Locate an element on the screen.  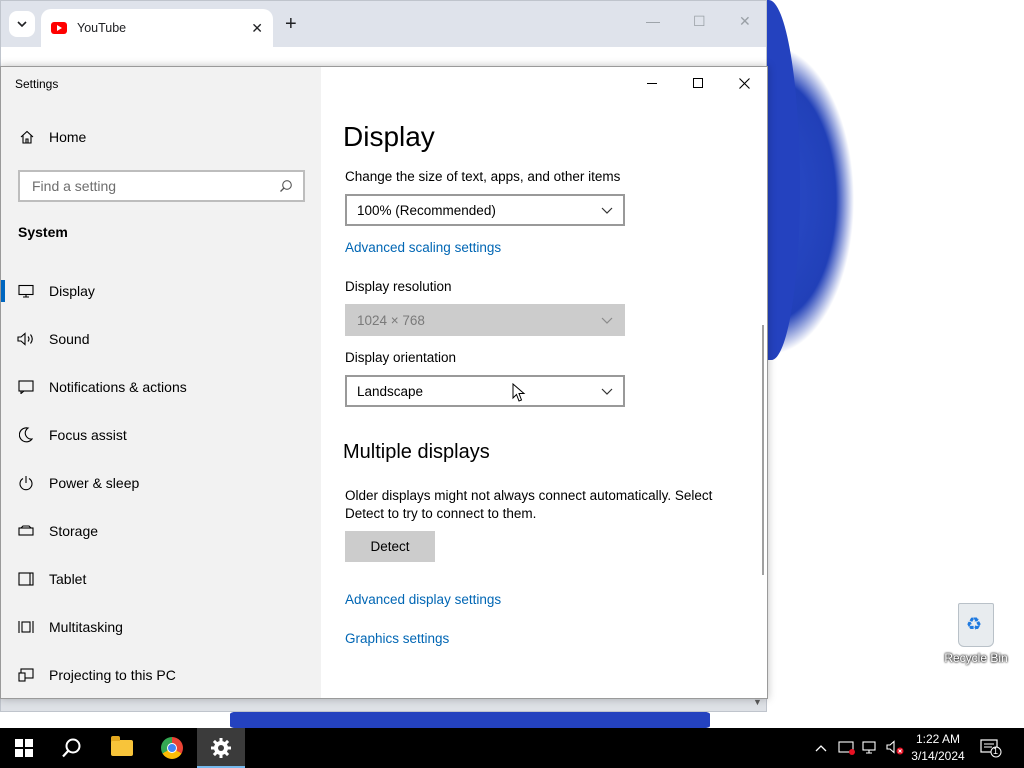
scroll-down-arrow-icon: ▼ is located at coordinates (757, 702).